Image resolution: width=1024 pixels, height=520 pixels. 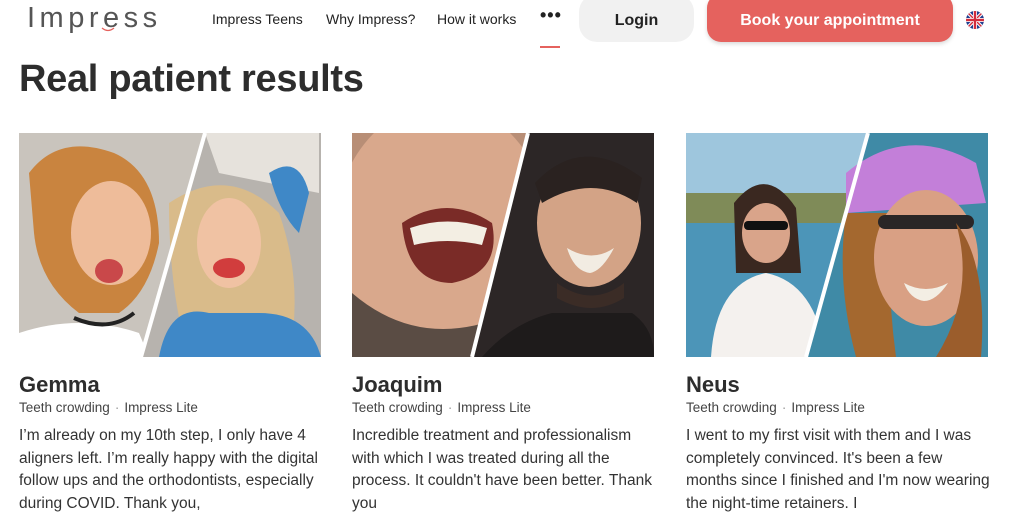 What do you see at coordinates (59, 384) in the screenshot?
I see `patient-name: Gemma` at bounding box center [59, 384].